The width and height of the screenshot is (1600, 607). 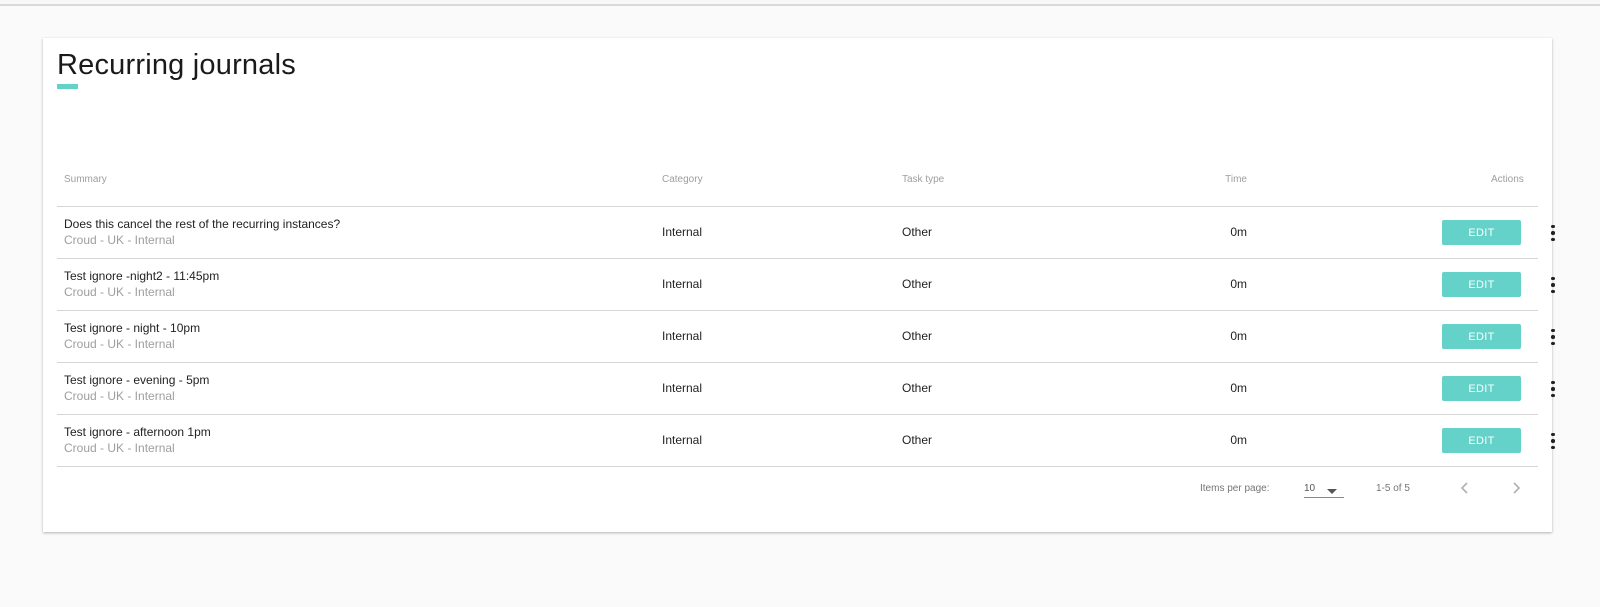 I want to click on dropdown-caret-icon, so click(x=1332, y=491).